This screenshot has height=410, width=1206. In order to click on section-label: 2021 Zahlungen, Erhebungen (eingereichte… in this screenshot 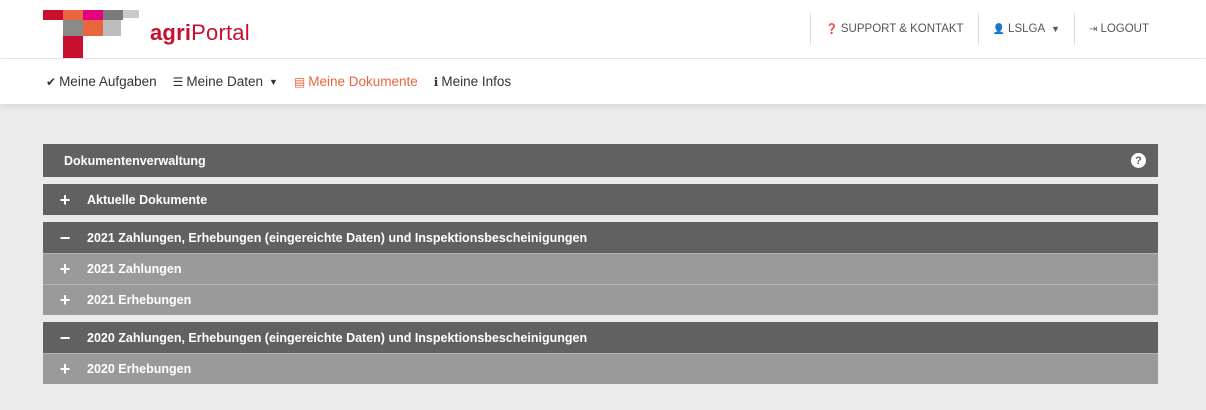, I will do `click(337, 237)`.